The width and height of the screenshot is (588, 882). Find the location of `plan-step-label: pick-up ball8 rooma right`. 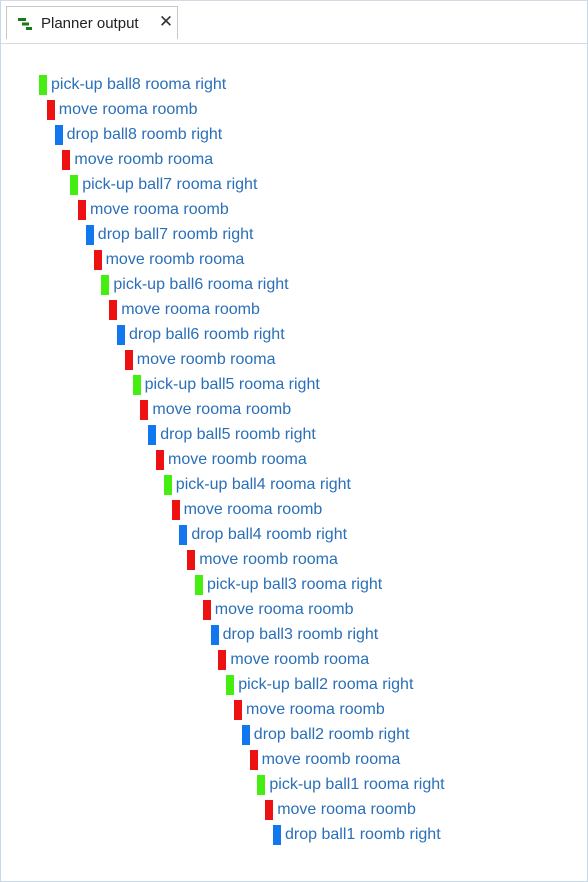

plan-step-label: pick-up ball8 rooma right is located at coordinates (139, 84).